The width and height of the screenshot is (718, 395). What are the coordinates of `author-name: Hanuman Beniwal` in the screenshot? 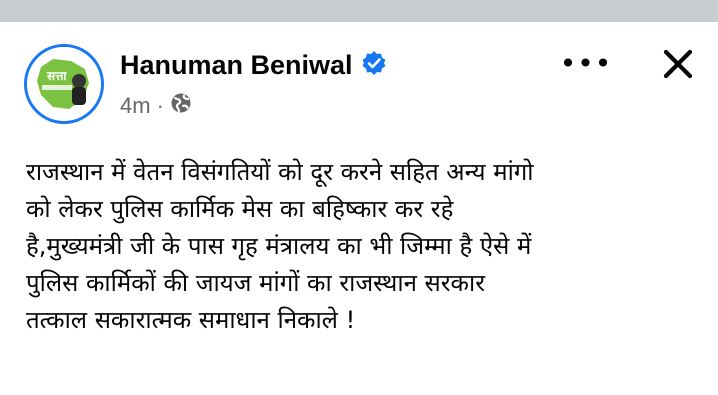 It's located at (236, 65).